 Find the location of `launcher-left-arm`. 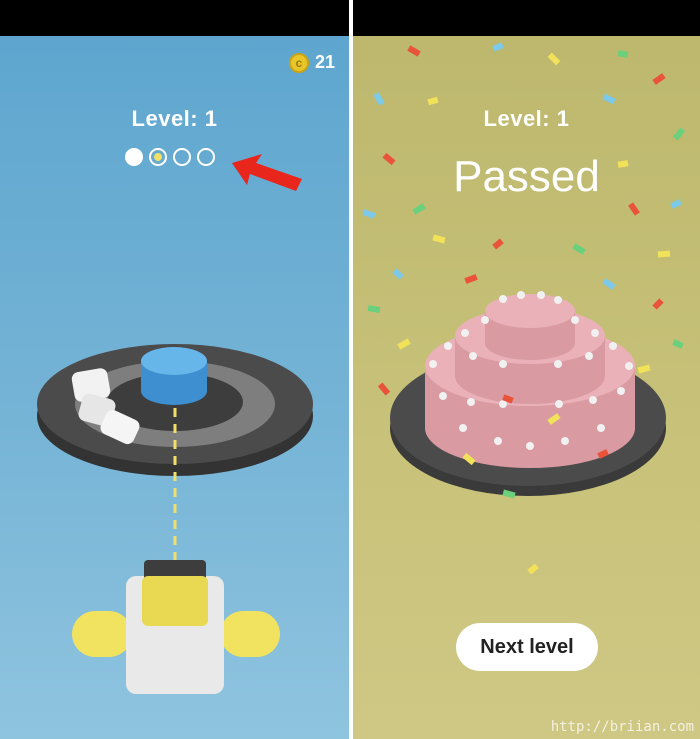

launcher-left-arm is located at coordinates (102, 634).